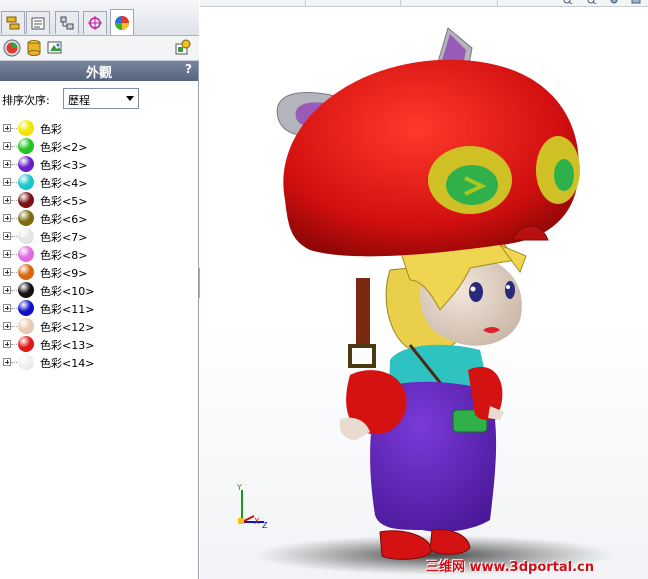  I want to click on triad-z-label: Z, so click(265, 525).